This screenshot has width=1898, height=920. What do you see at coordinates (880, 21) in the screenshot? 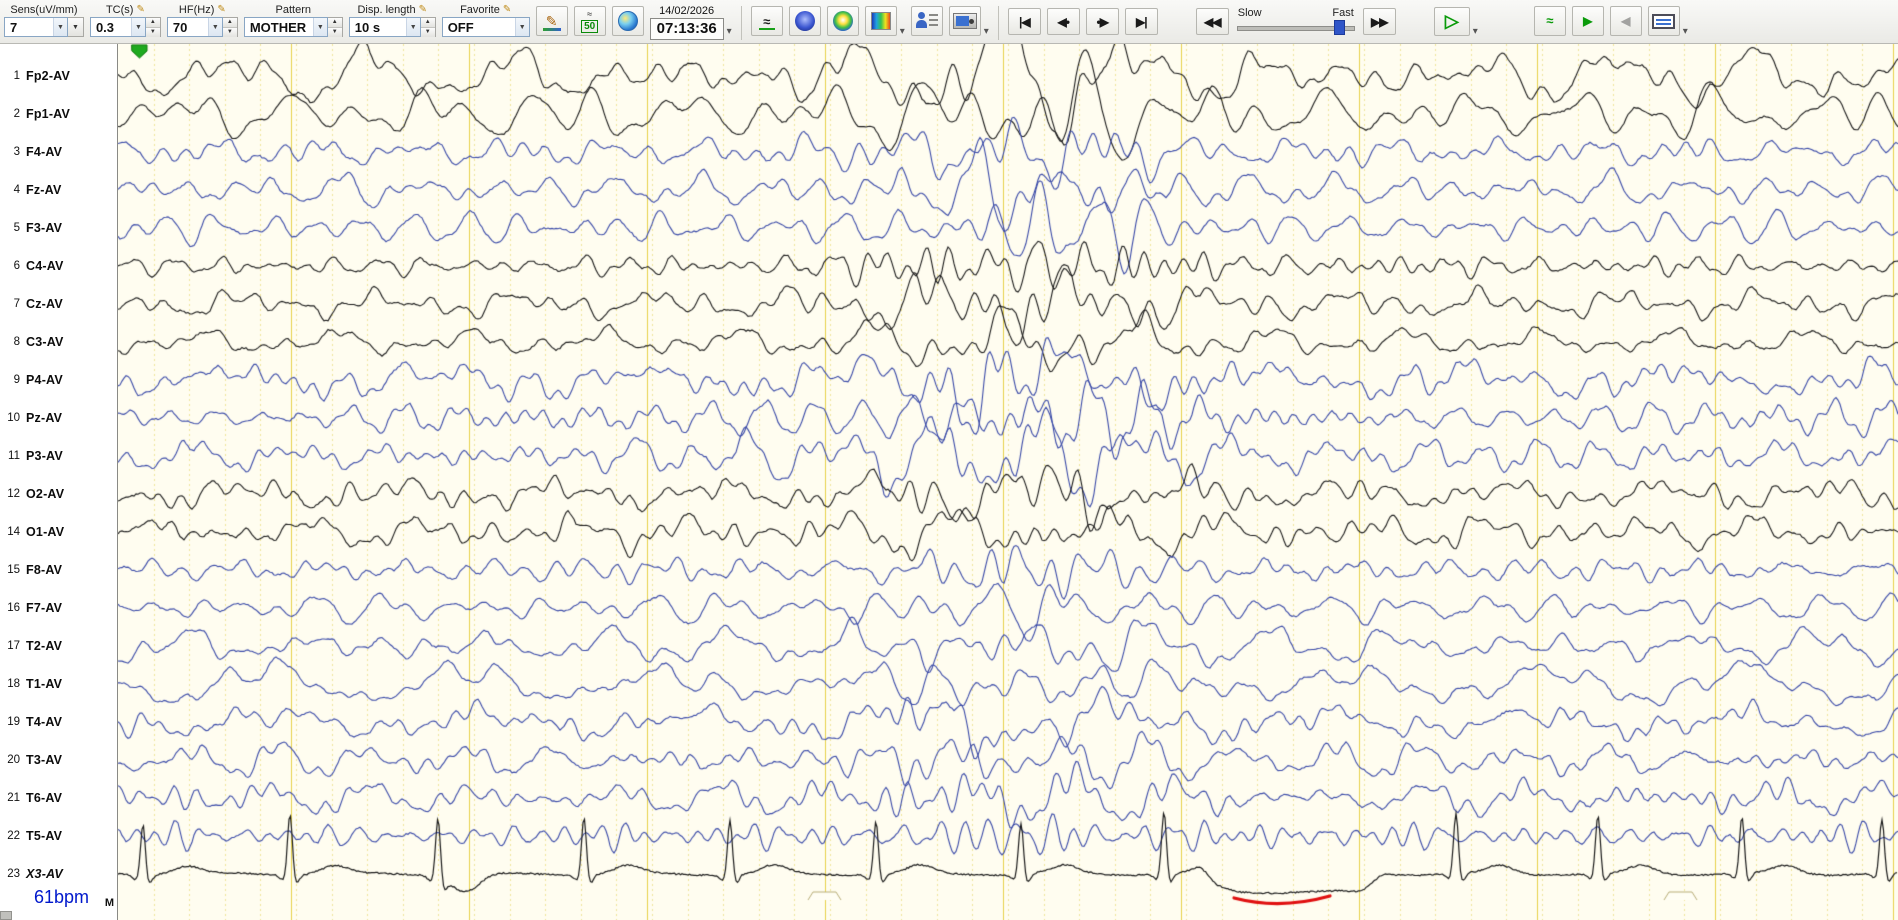
I see `dsa-trend-button` at bounding box center [880, 21].